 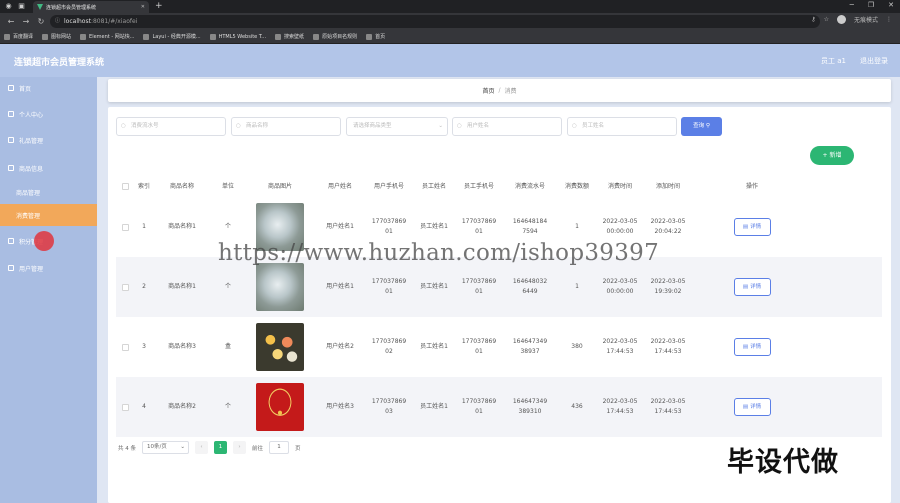 What do you see at coordinates (41, 21) in the screenshot?
I see `reload-icon: ↻` at bounding box center [41, 21].